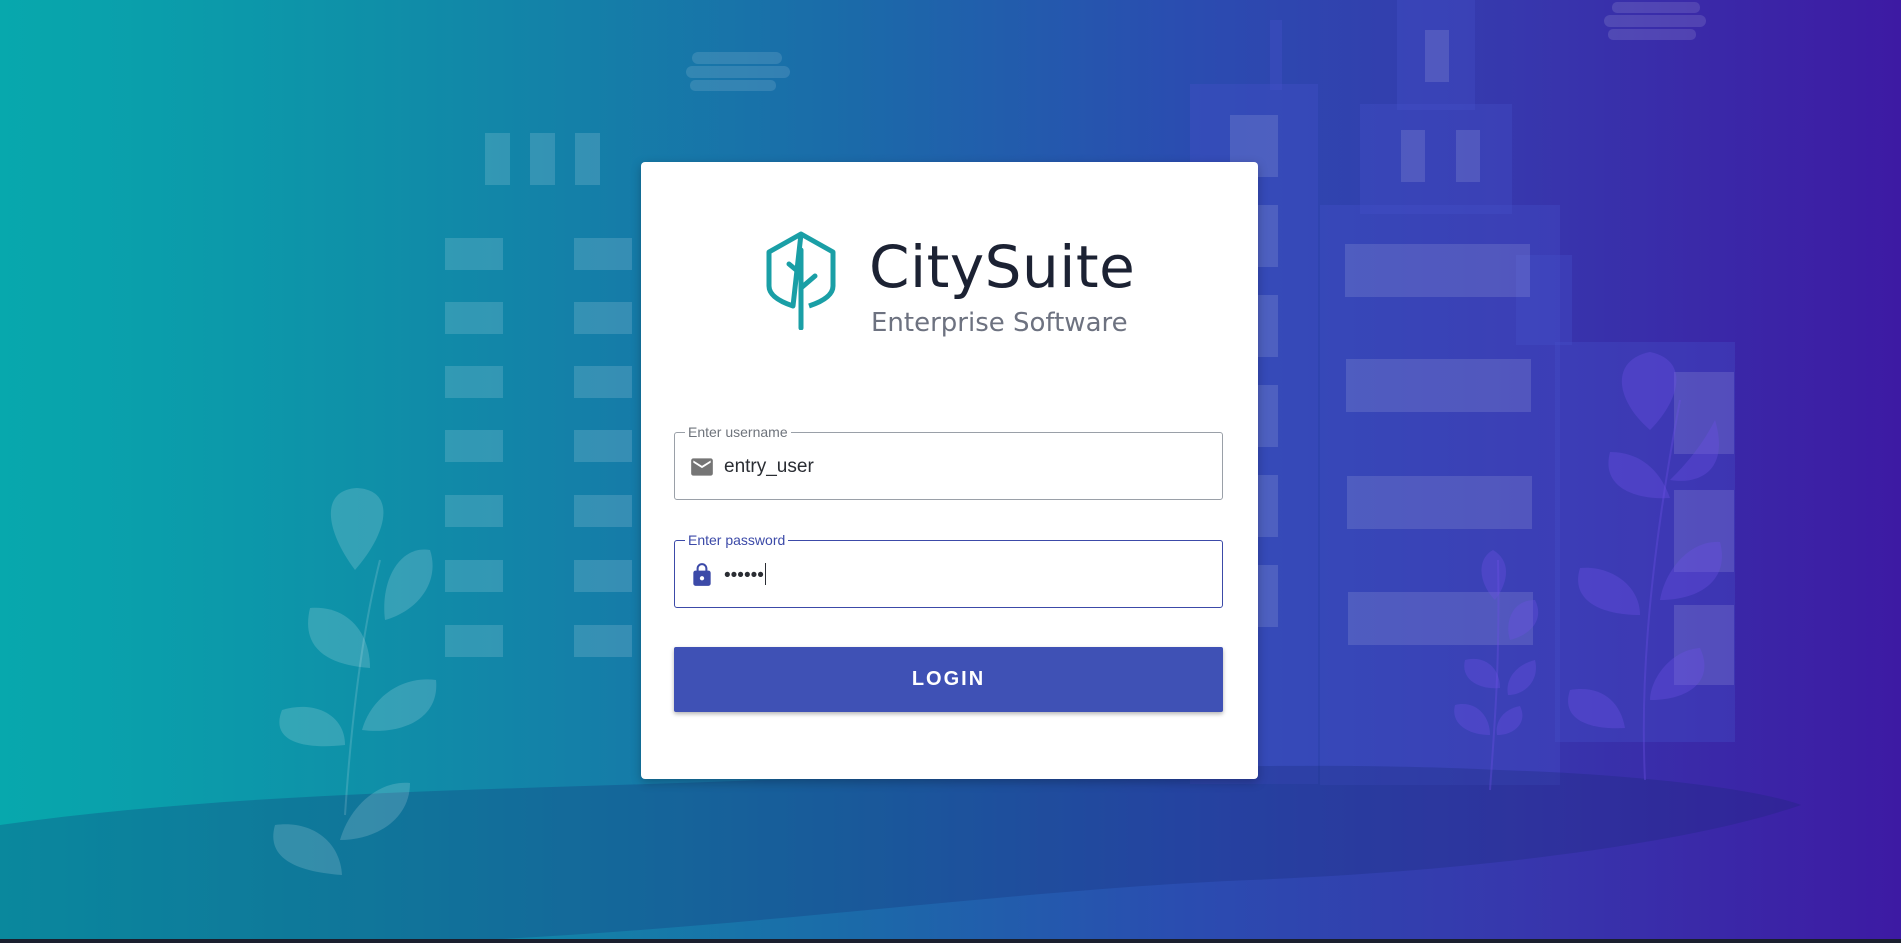 The height and width of the screenshot is (943, 1901). Describe the element at coordinates (702, 574) in the screenshot. I see `lock-icon` at that location.